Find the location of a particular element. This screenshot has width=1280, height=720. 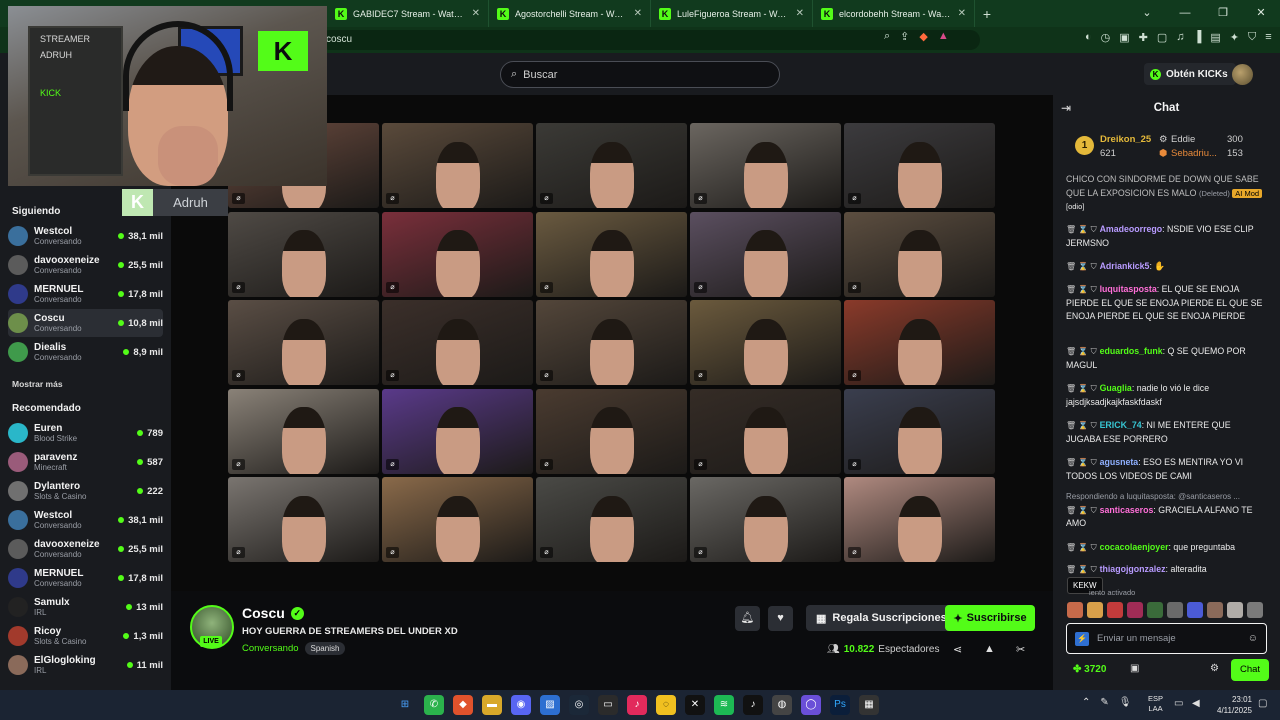

search-input: ⌕ Buscar is located at coordinates (640, 74).